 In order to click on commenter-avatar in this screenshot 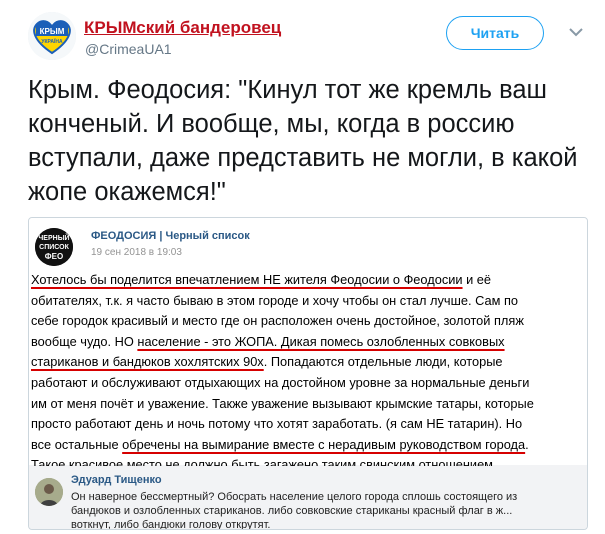, I will do `click(49, 492)`.